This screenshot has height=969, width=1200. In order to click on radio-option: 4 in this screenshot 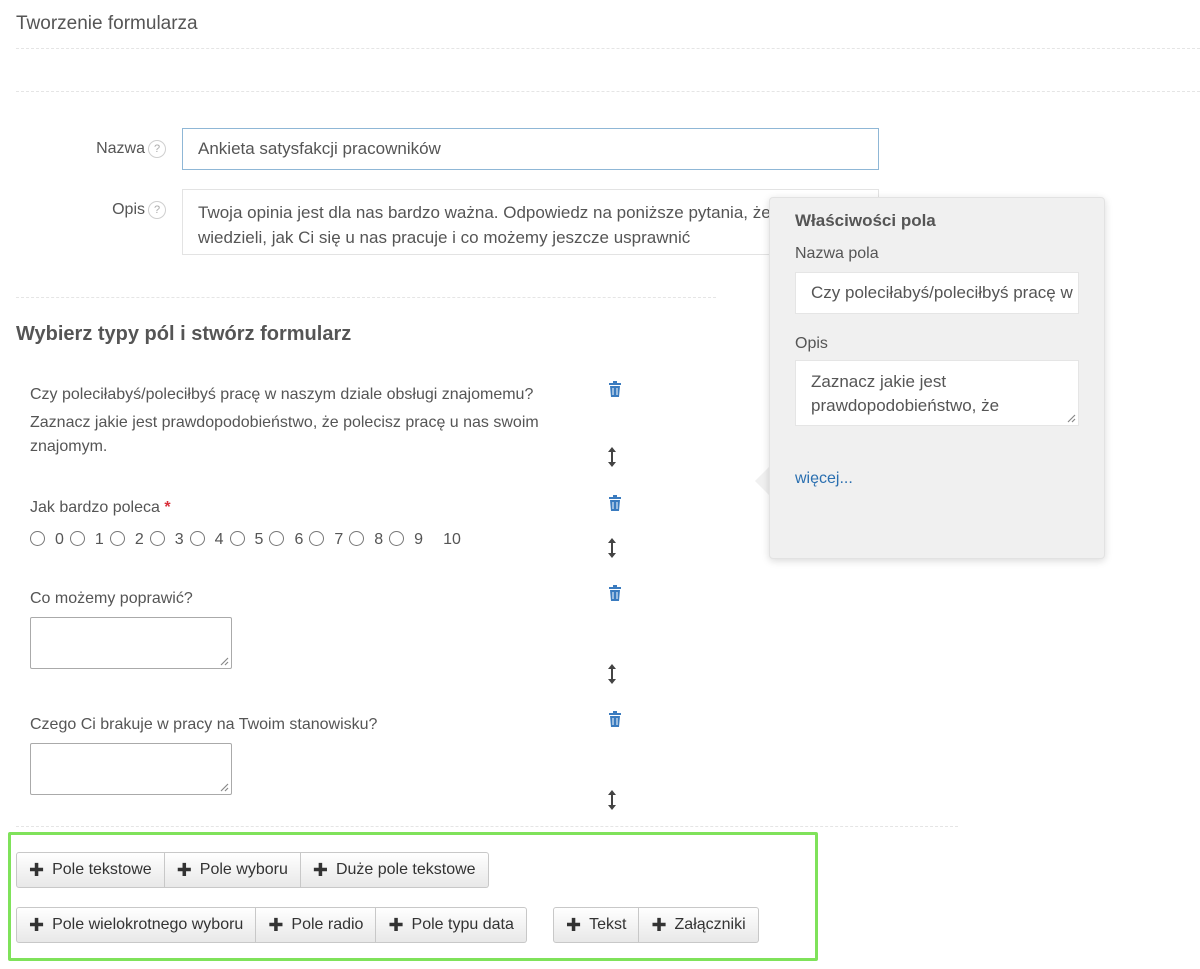, I will do `click(209, 538)`.